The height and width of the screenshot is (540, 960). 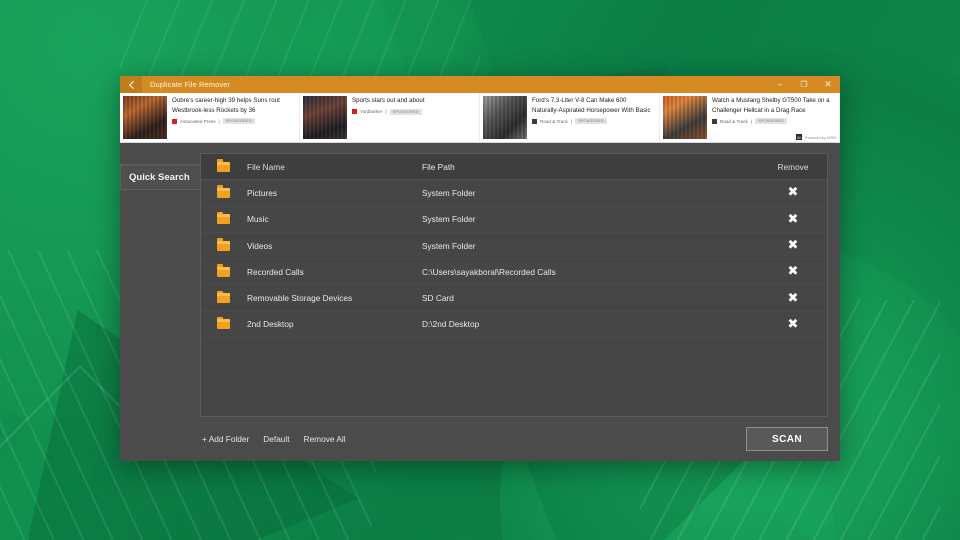 What do you see at coordinates (413, 111) in the screenshot?
I see `ad-source-row: Yardbarker | SPONSORED` at bounding box center [413, 111].